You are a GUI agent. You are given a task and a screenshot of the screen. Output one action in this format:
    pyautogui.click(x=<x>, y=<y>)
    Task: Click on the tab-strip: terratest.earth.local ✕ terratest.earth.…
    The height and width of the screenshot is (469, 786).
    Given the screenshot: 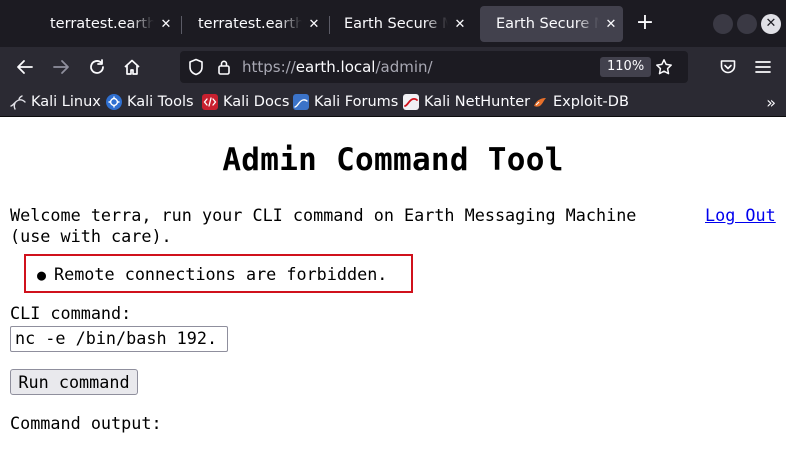 What is the action you would take?
    pyautogui.click(x=393, y=23)
    